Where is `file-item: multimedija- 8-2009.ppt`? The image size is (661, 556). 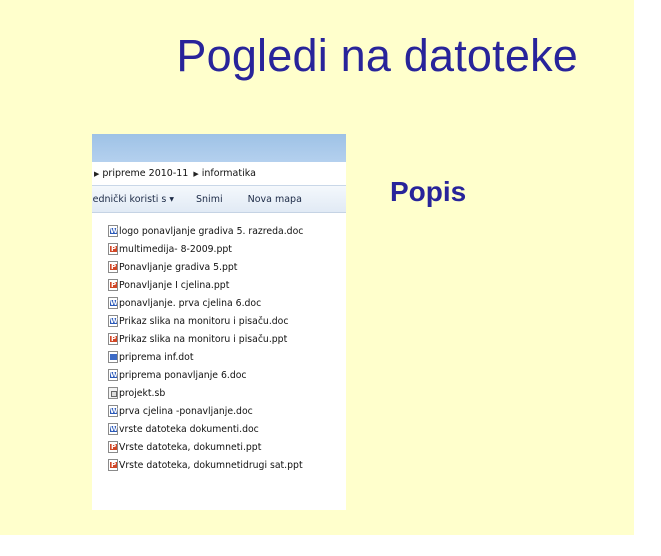
file-item: multimedija- 8-2009.ppt is located at coordinates (205, 249).